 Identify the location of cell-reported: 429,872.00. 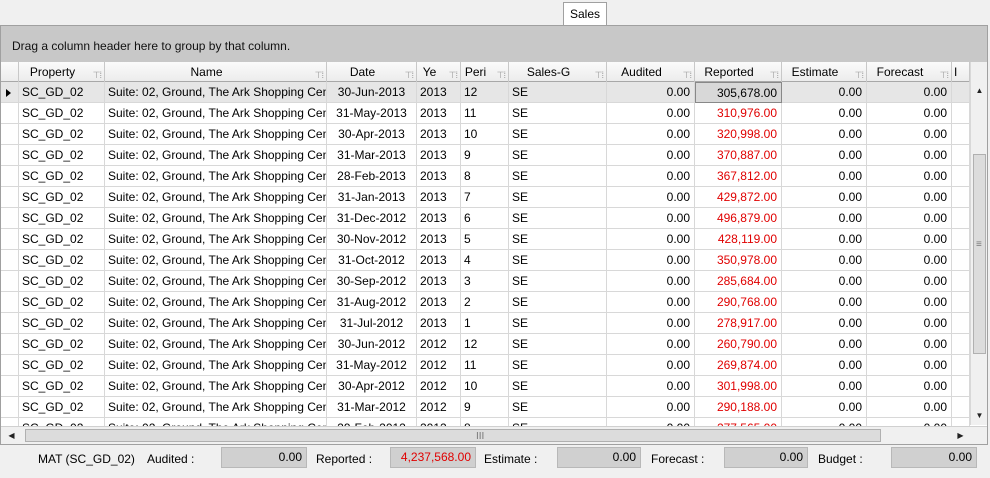
(738, 197).